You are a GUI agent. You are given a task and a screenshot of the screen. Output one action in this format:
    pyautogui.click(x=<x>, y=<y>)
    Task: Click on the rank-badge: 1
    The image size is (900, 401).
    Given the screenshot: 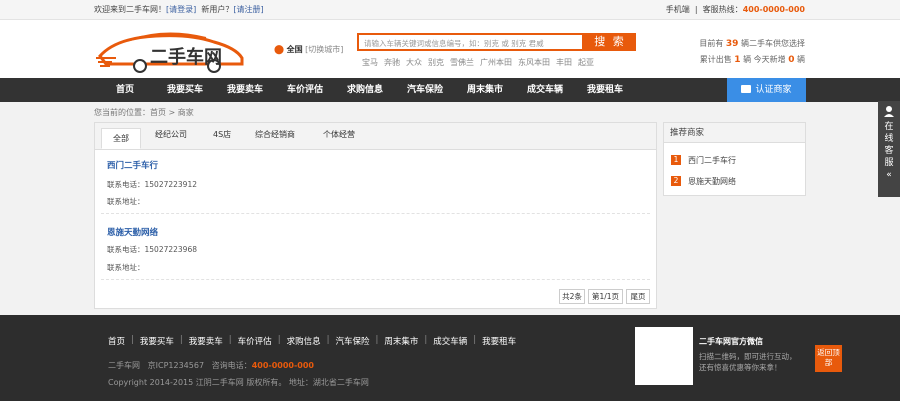 What is the action you would take?
    pyautogui.click(x=676, y=160)
    